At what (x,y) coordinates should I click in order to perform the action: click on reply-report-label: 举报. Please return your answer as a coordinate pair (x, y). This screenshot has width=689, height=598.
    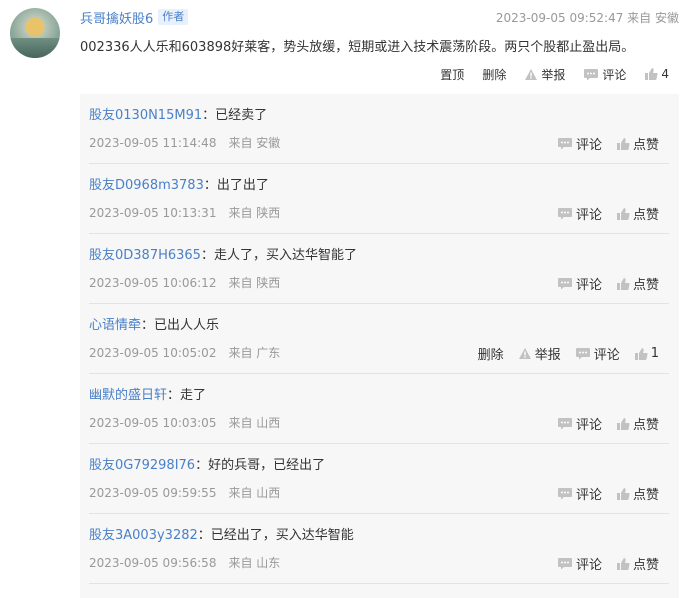
    Looking at the image, I should click on (547, 355).